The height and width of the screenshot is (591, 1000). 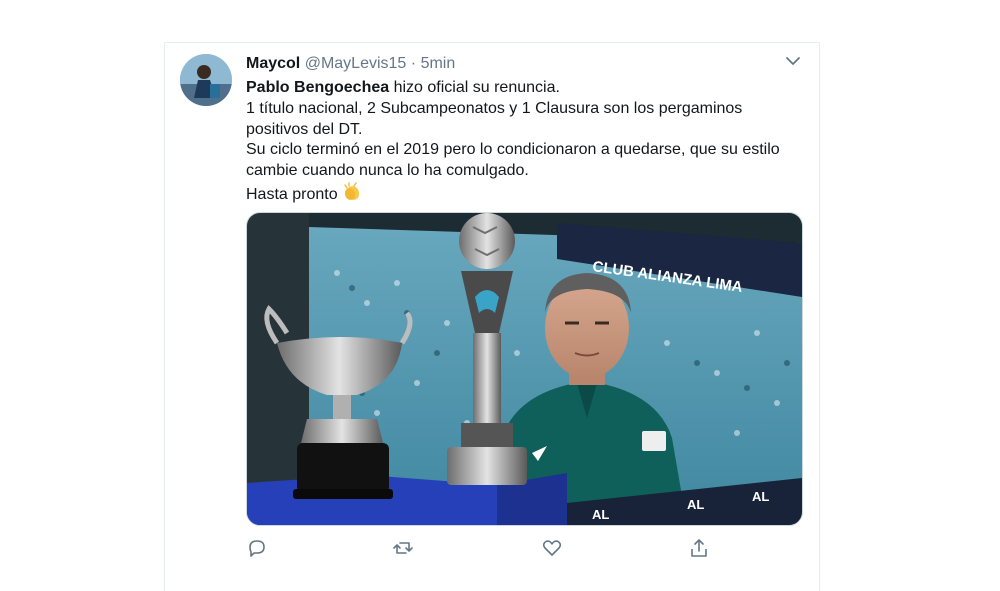 I want to click on tweet-line-4-text: Hasta pronto, so click(x=292, y=194).